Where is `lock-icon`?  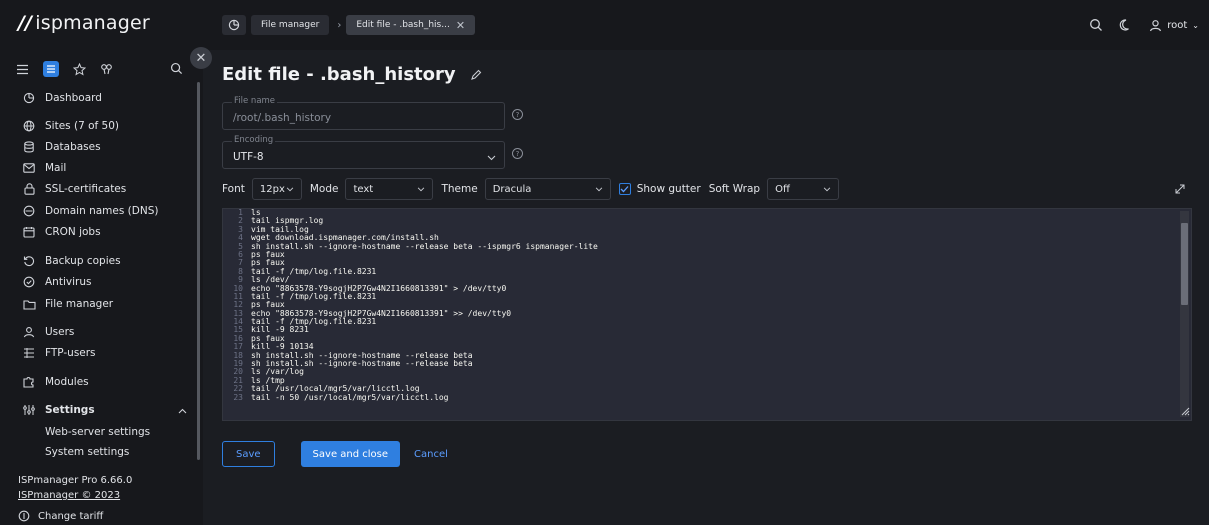 lock-icon is located at coordinates (29, 189).